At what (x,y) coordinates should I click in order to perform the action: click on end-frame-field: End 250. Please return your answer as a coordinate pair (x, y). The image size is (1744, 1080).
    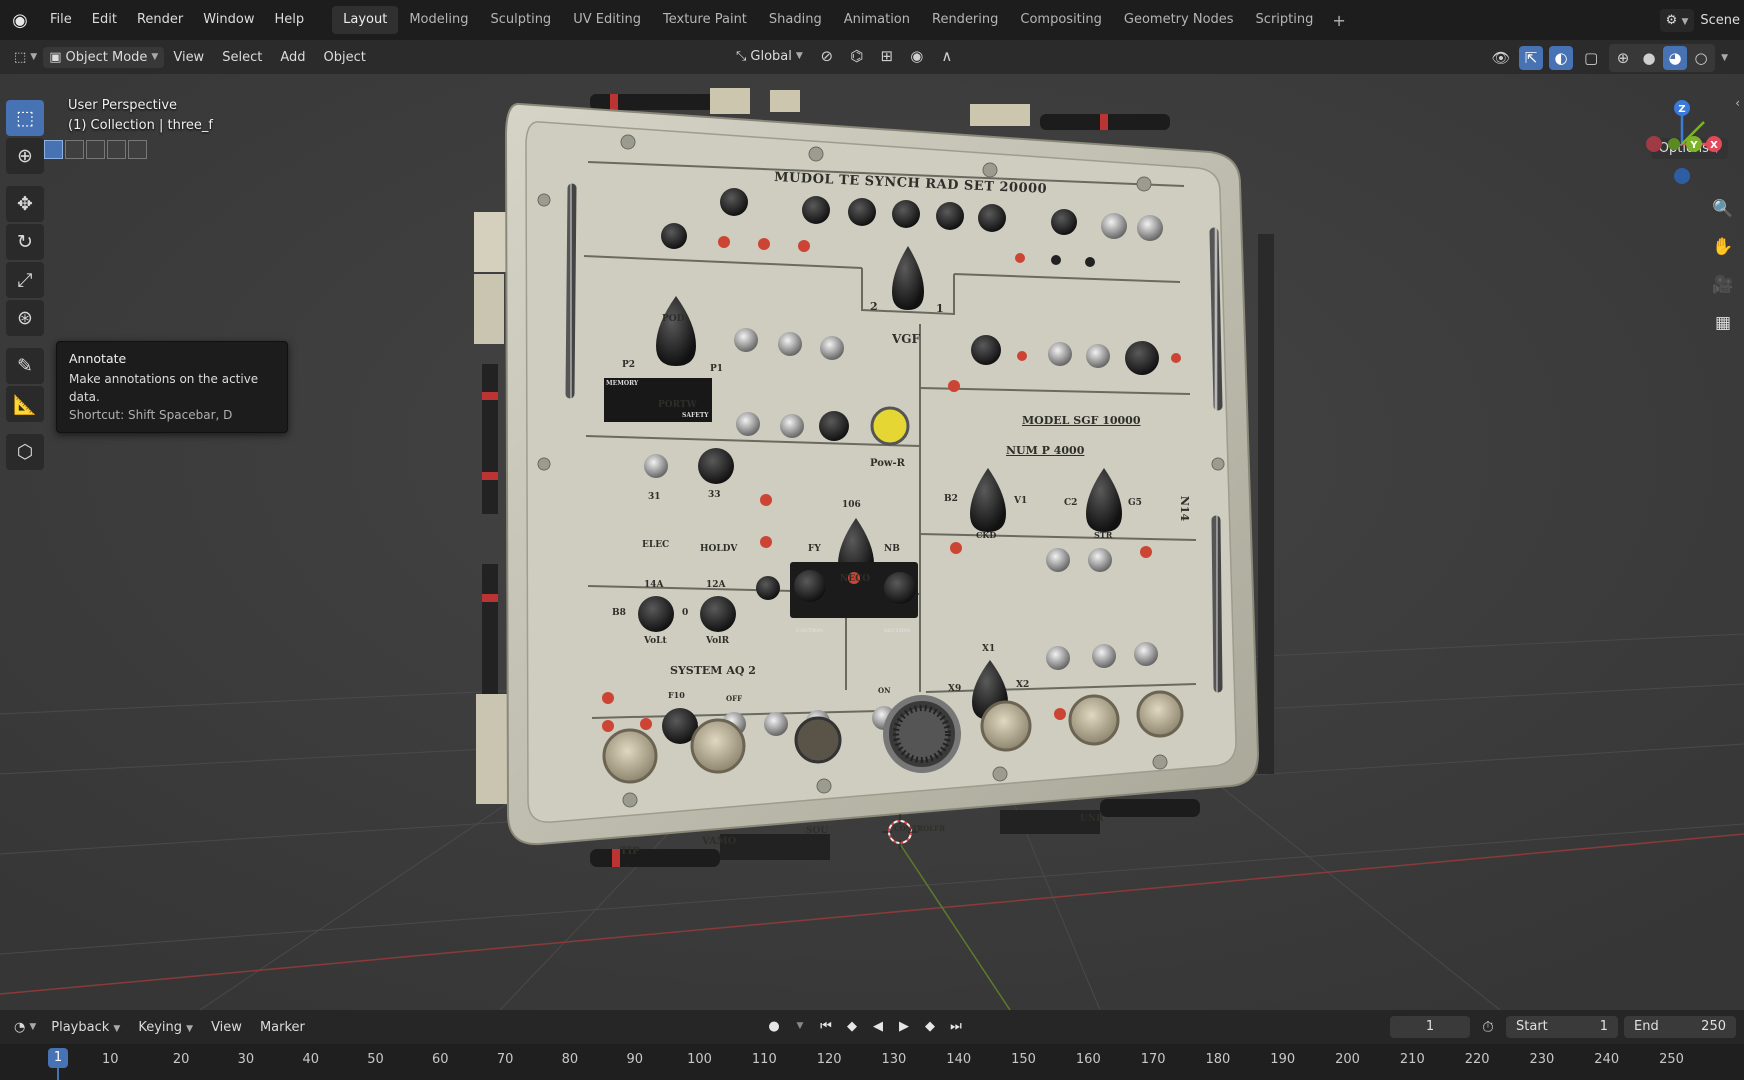
    Looking at the image, I should click on (1680, 1027).